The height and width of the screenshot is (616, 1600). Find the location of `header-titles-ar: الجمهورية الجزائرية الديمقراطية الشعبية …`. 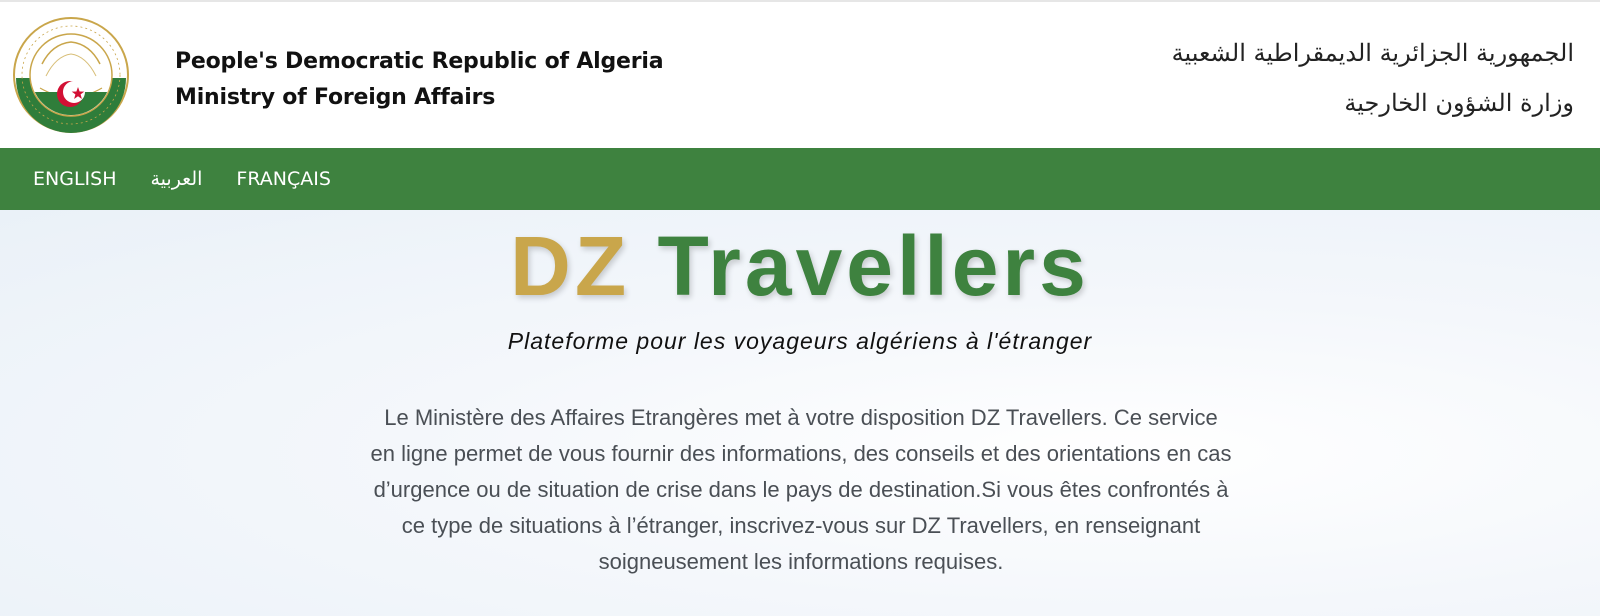

header-titles-ar: الجمهورية الجزائرية الديمقراطية الشعبية … is located at coordinates (1373, 78).